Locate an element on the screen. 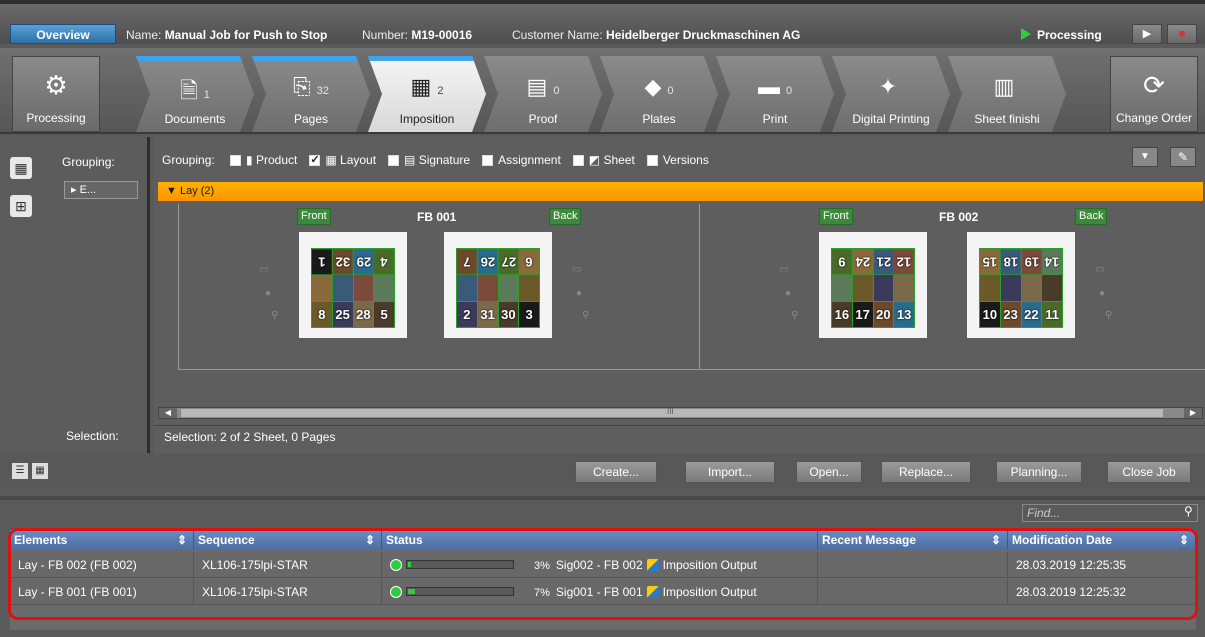 This screenshot has height=637, width=1205. grouping-option-versions: Versions is located at coordinates (672, 160).